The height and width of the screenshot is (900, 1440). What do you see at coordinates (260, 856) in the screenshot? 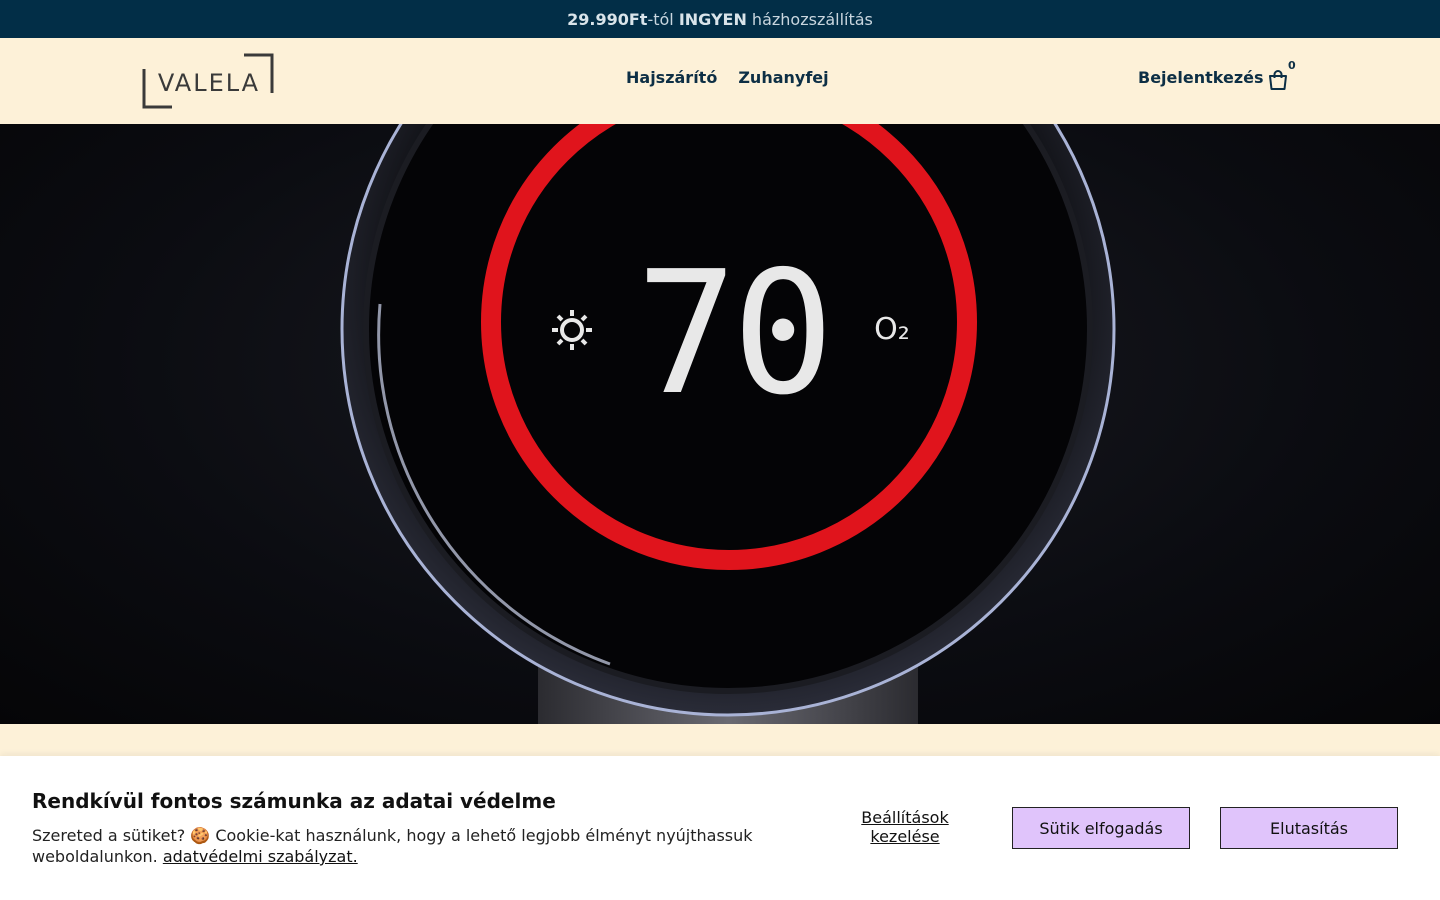
I see `privacy-policy-link: adatvédelmi szabályzat.` at bounding box center [260, 856].